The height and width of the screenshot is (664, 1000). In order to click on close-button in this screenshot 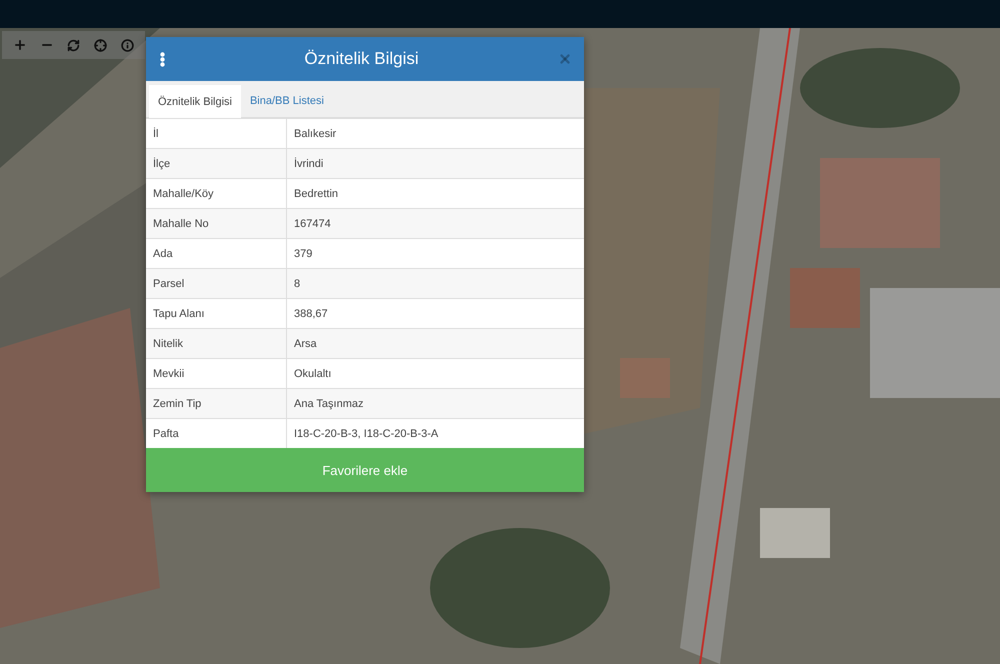, I will do `click(565, 59)`.